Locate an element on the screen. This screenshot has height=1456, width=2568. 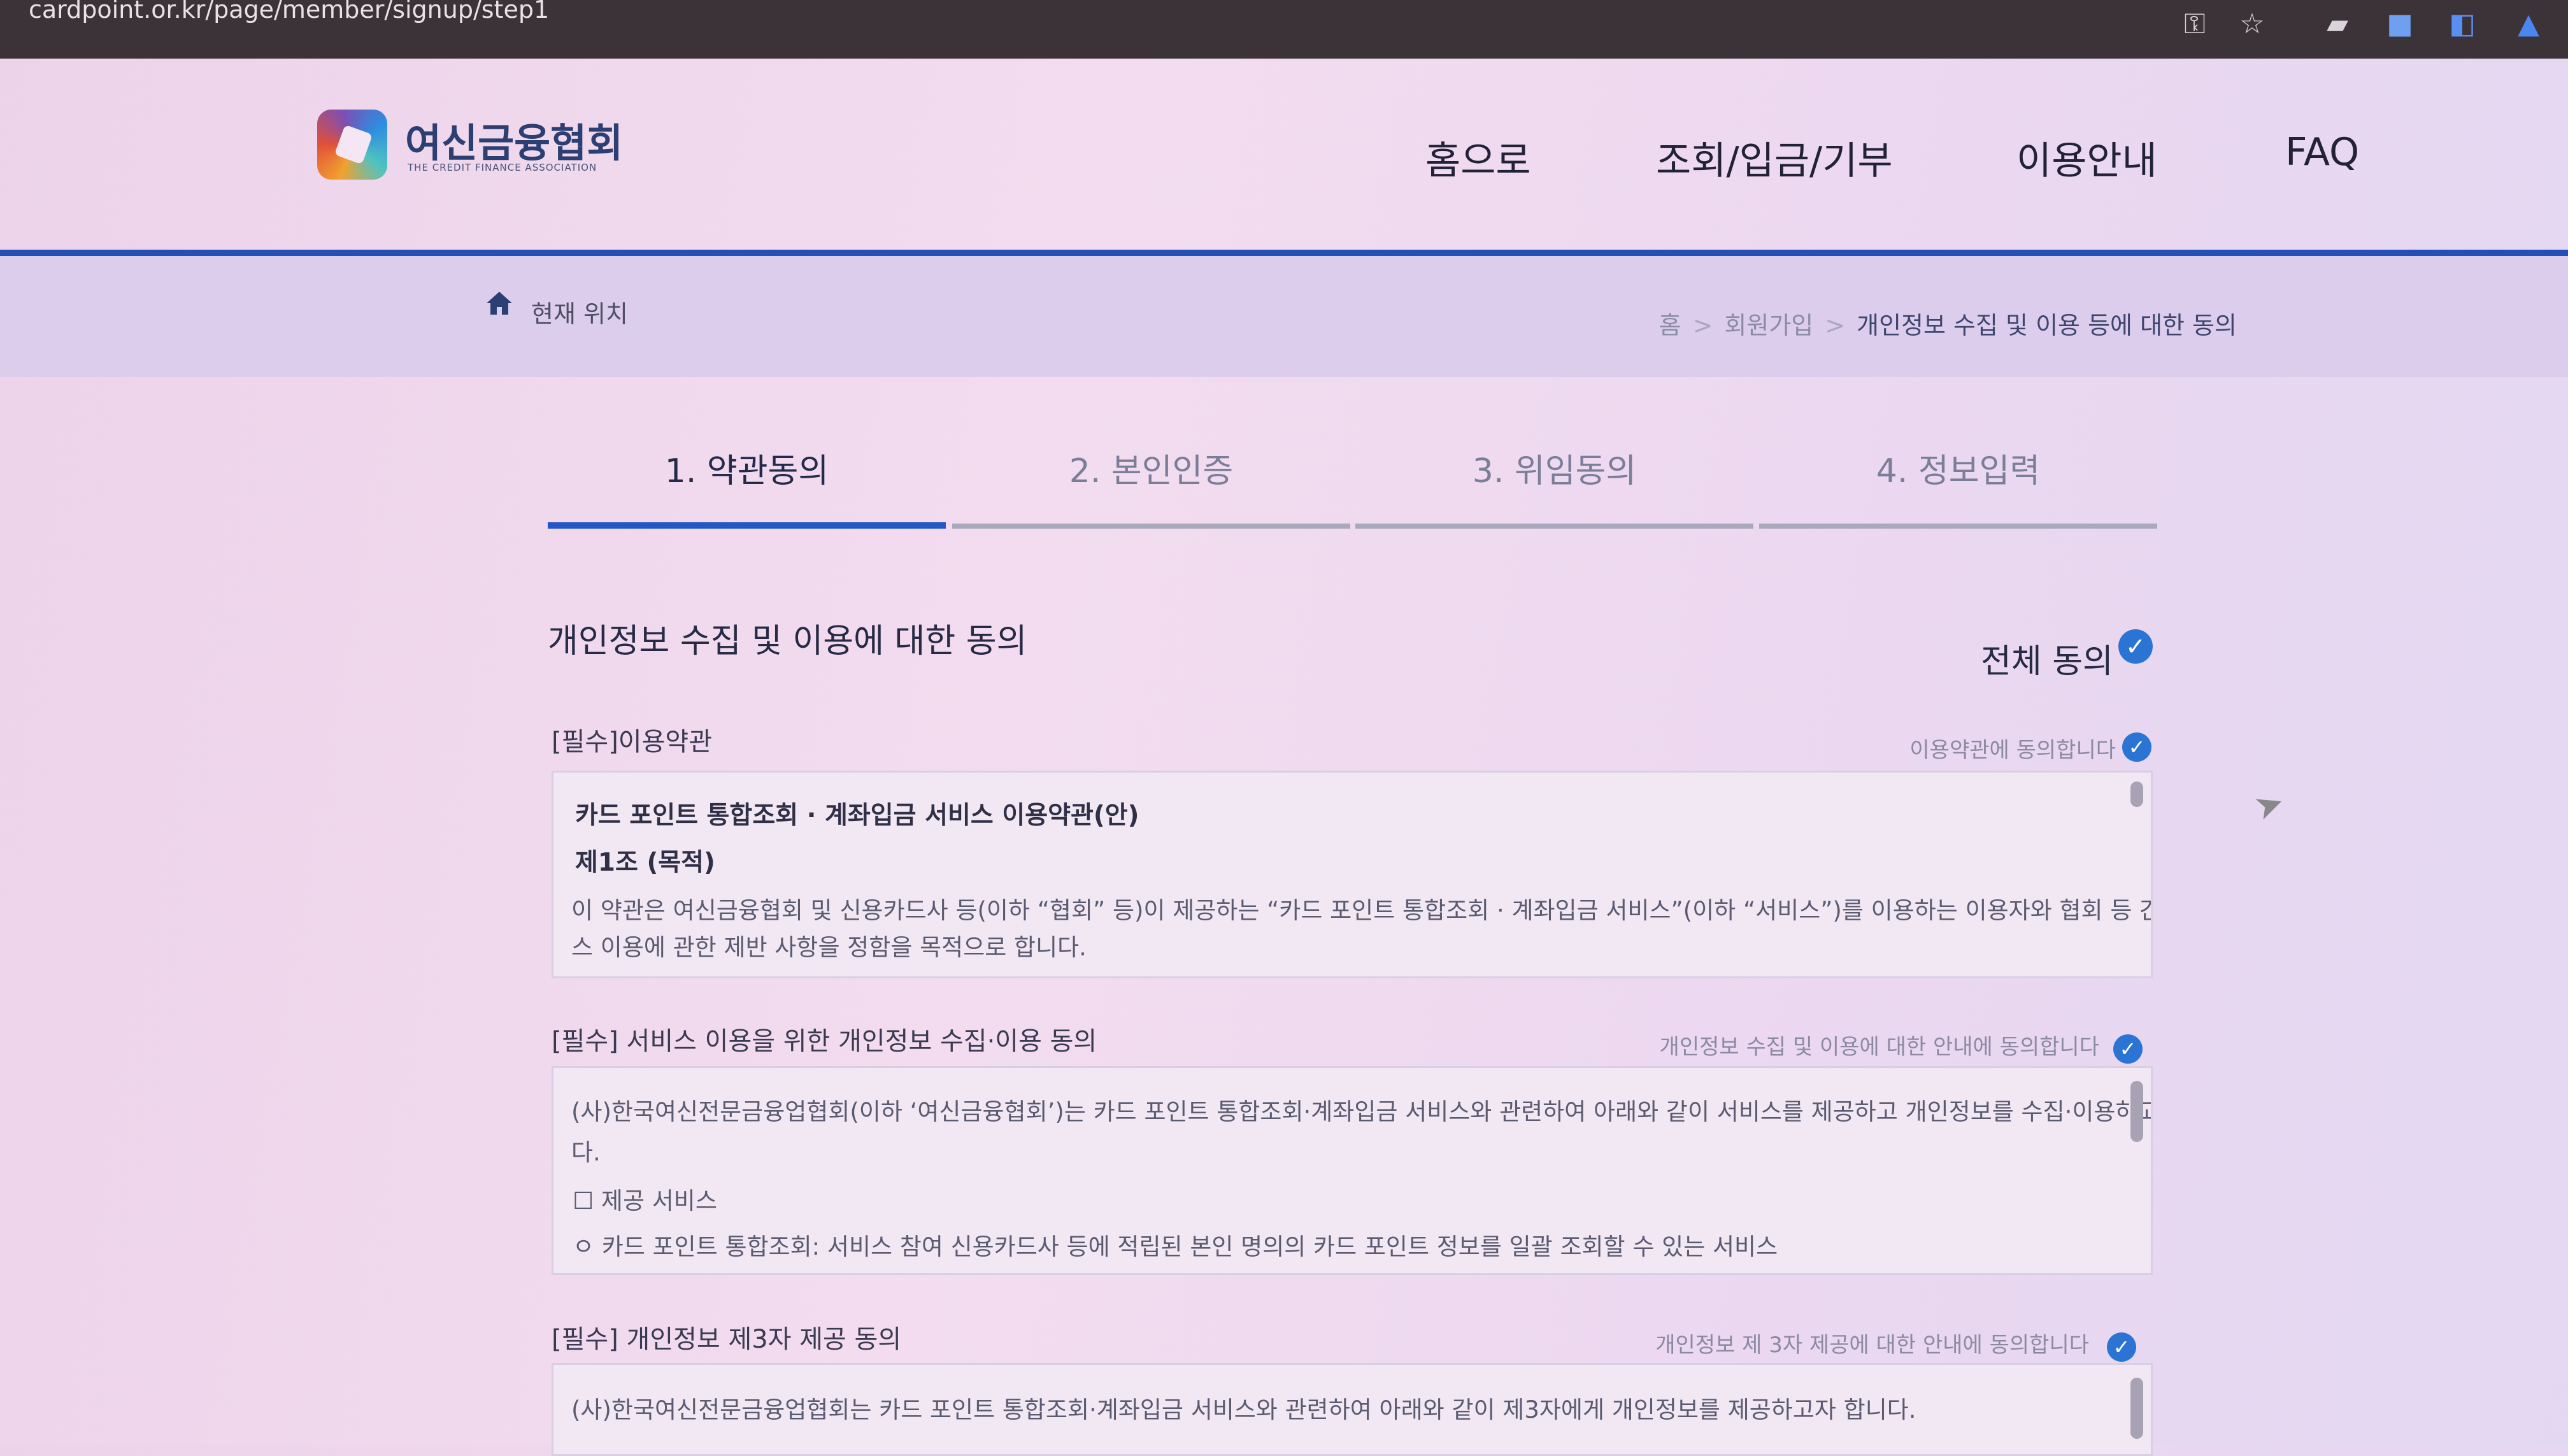
logo-text: 여신금융협회 is located at coordinates (514, 139).